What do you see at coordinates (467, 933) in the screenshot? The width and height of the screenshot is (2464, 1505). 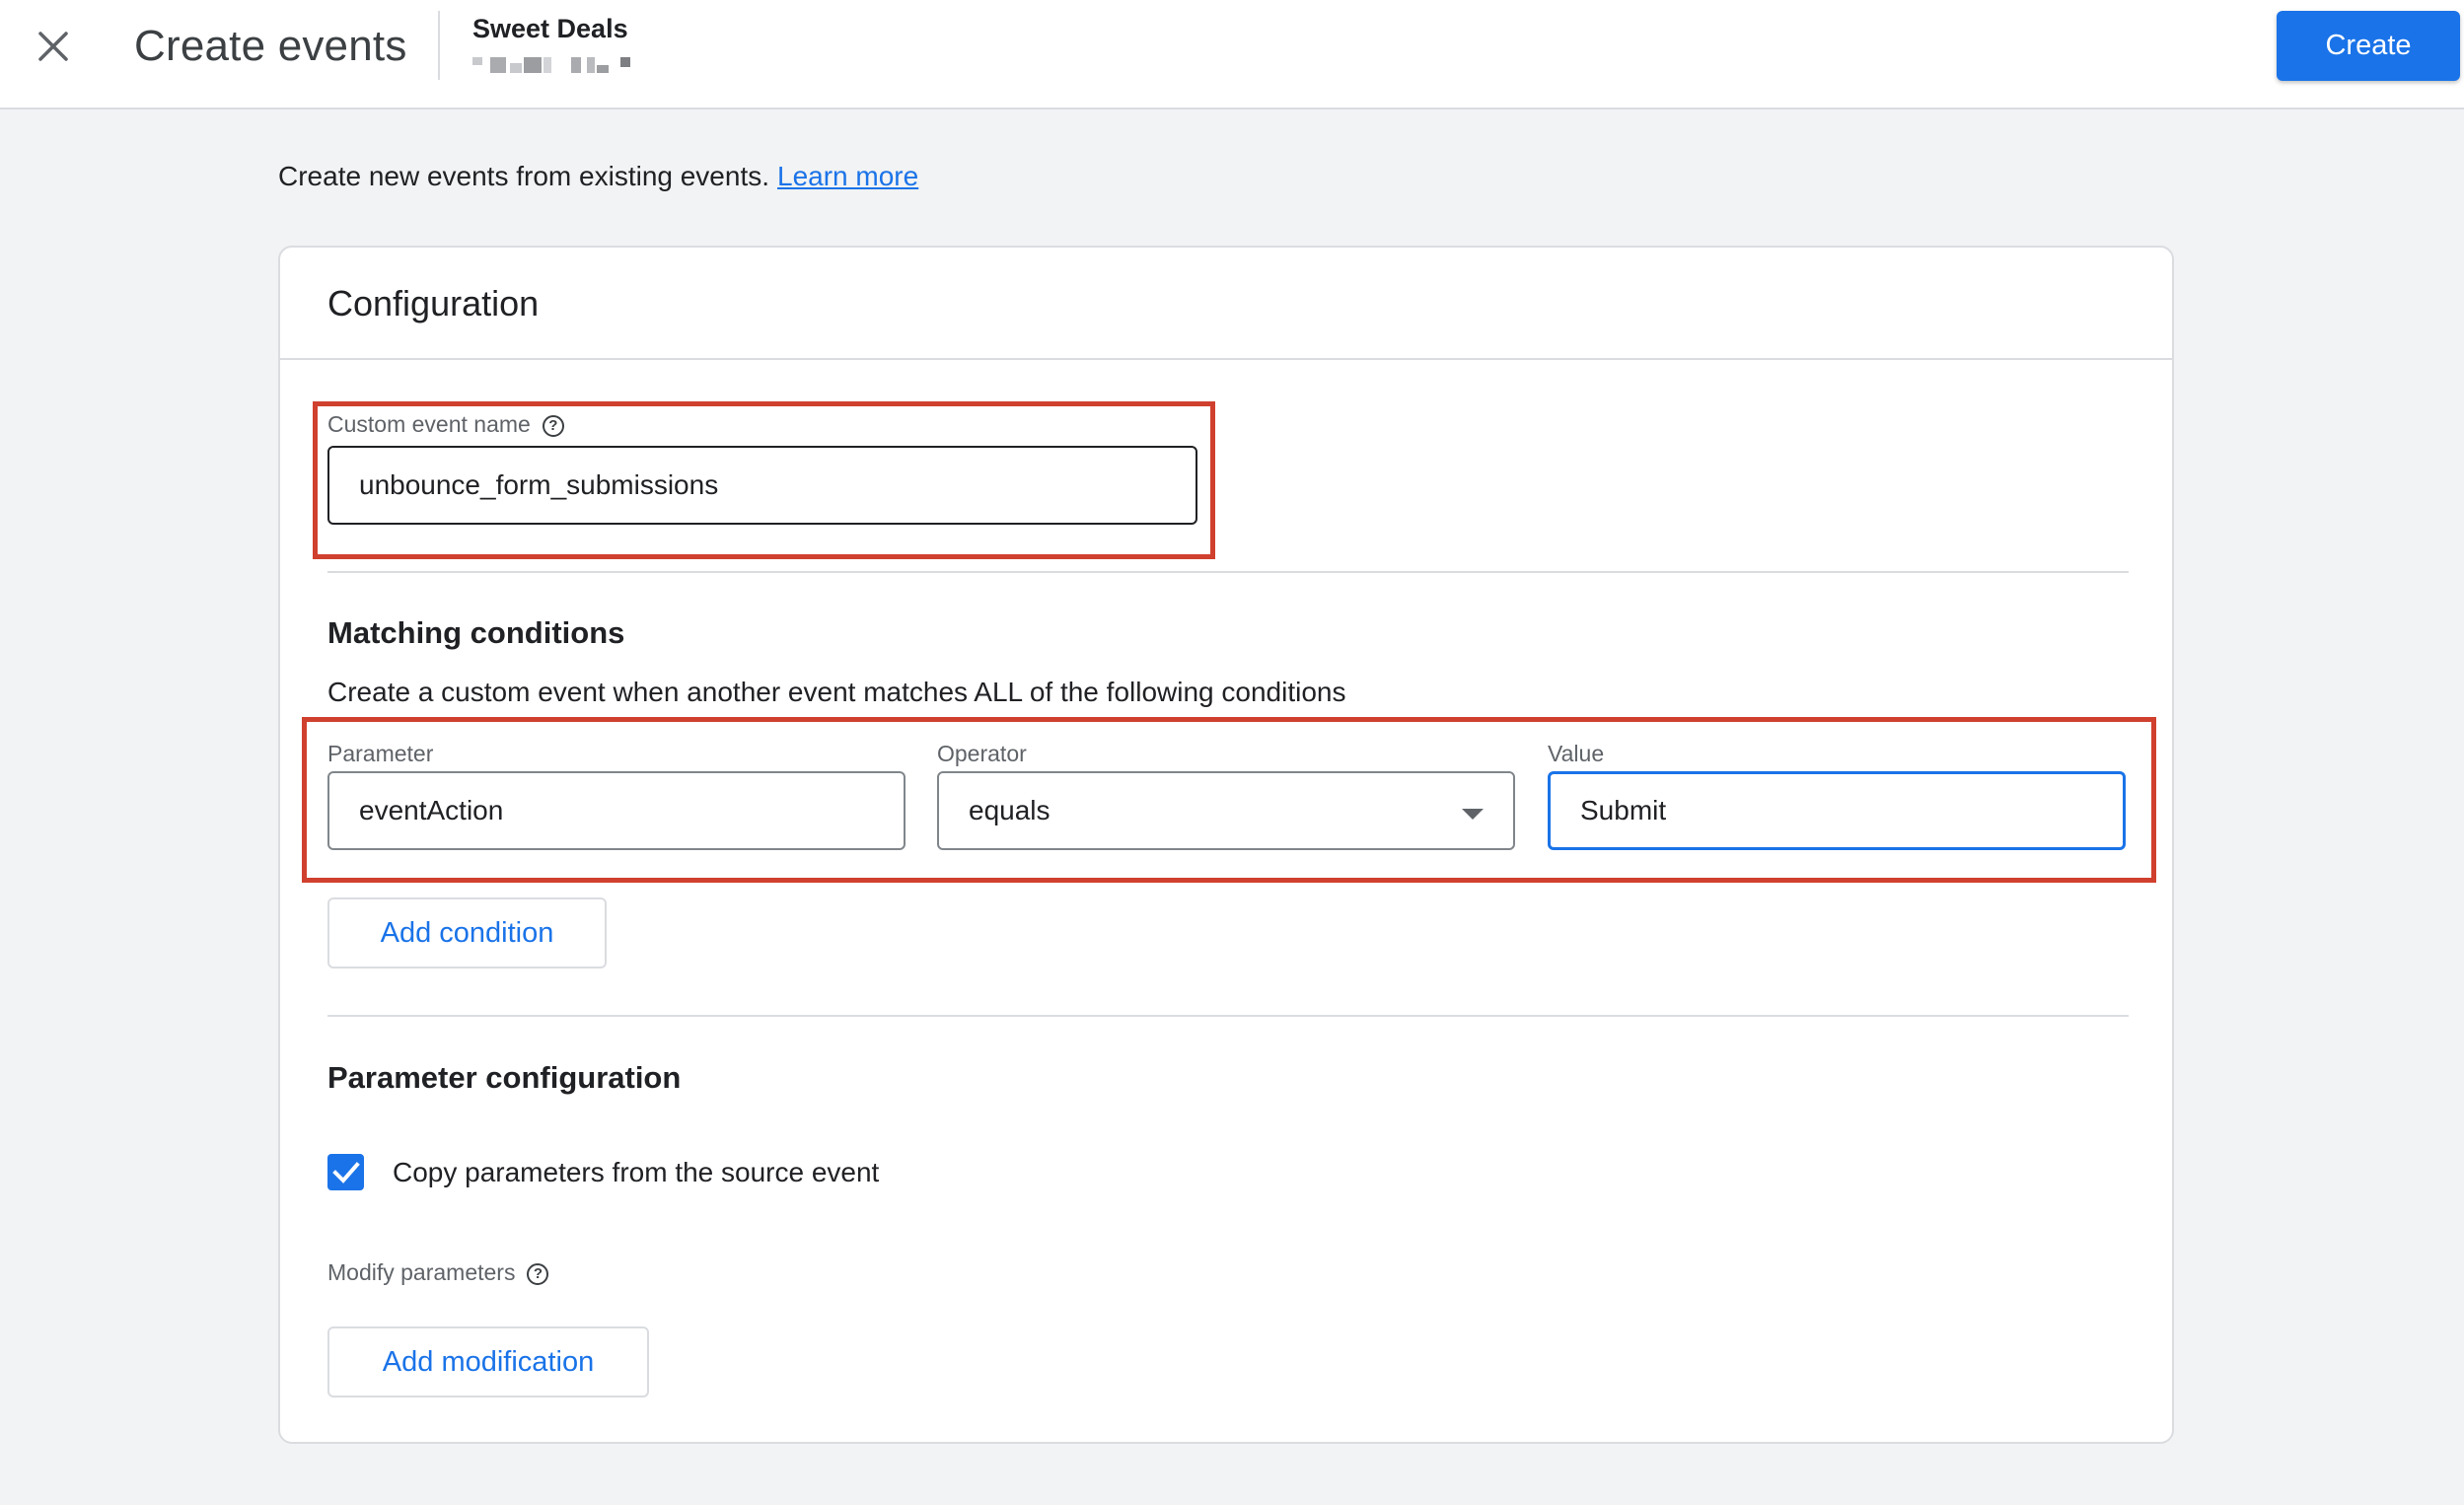 I see `add-condition-button: Add condition` at bounding box center [467, 933].